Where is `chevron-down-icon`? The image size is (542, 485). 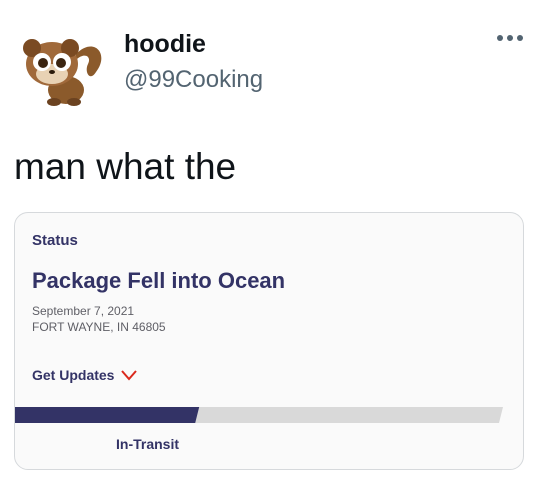
chevron-down-icon is located at coordinates (129, 375).